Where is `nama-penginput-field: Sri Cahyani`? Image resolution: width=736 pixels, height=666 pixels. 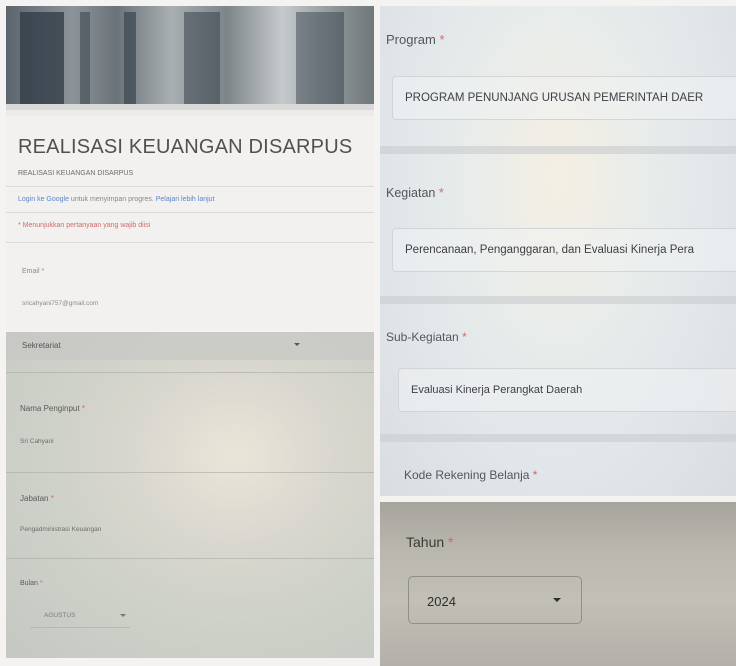 nama-penginput-field: Sri Cahyani is located at coordinates (37, 441).